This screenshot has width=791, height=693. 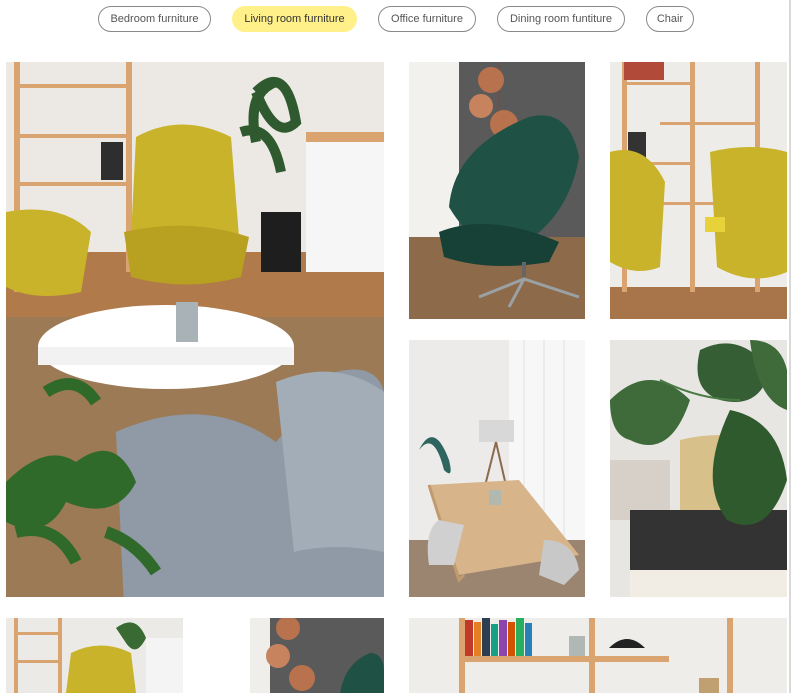 I want to click on filter-bedroom-furniture: Bedroom furniture, so click(x=154, y=19).